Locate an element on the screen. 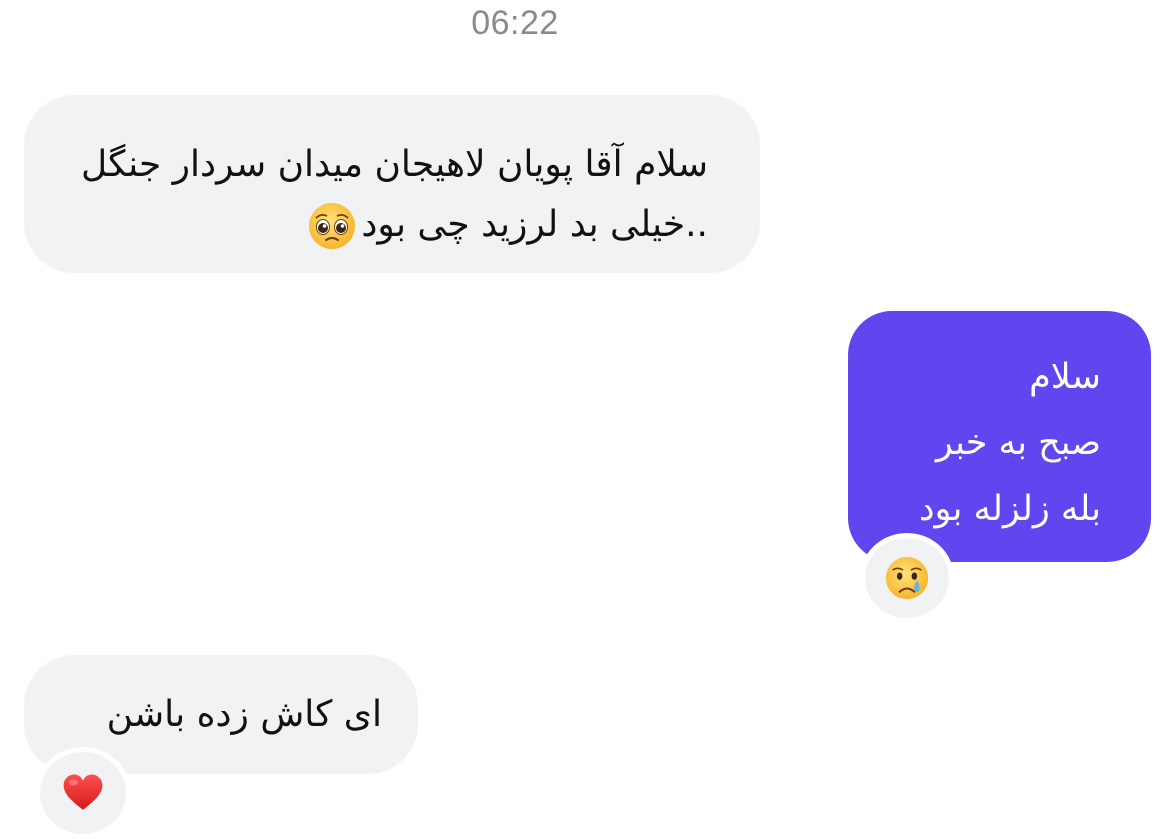  pleading-face-emoji-icon is located at coordinates (332, 226).